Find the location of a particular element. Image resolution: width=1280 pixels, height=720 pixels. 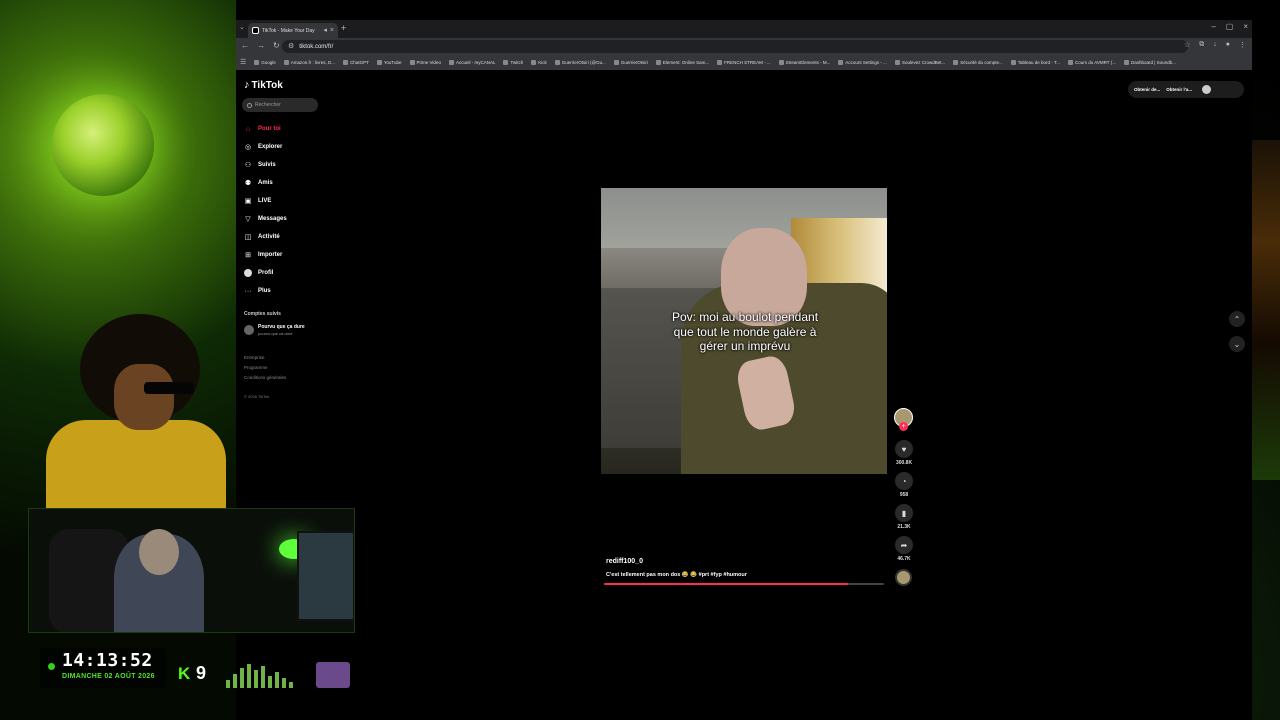

followed-account-handle: pourvu.que.ca.dure is located at coordinates (275, 333).